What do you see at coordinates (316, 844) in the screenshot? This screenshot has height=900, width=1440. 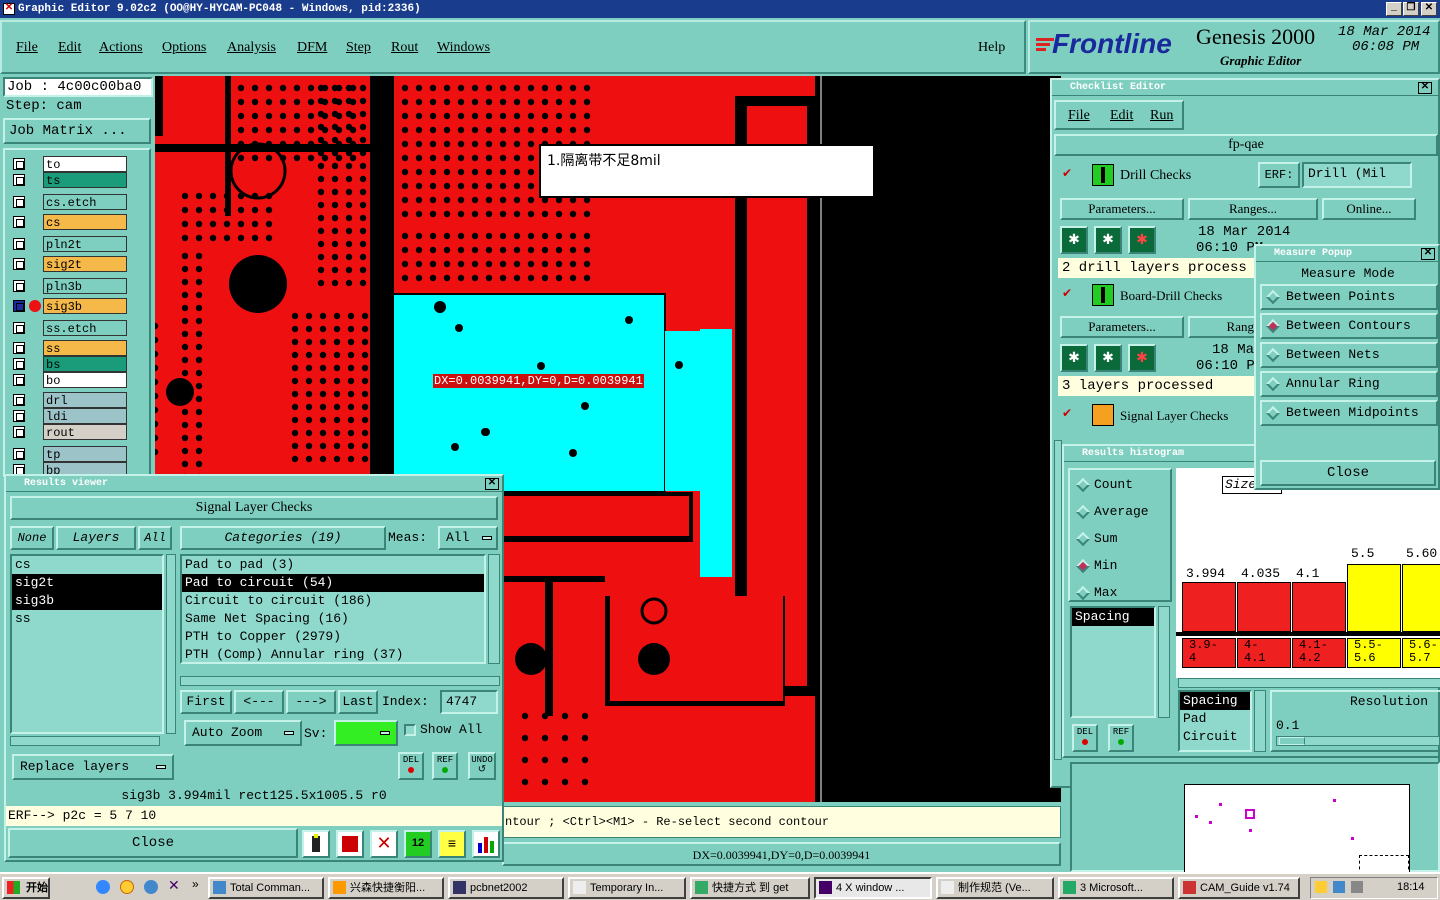 I see `layer-toggle-icon` at bounding box center [316, 844].